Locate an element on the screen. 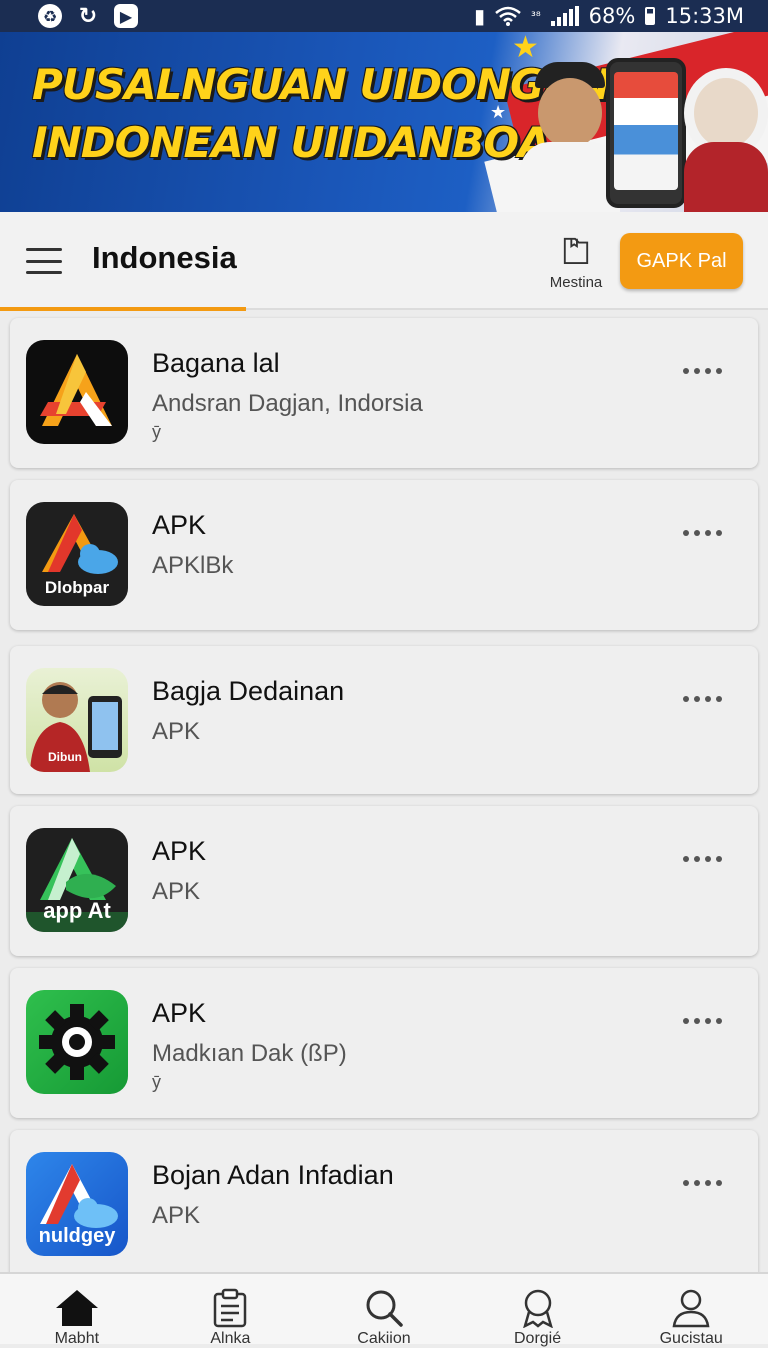 This screenshot has height=1348, width=768. app-bar: Indonesia Mestina GAPK Pal is located at coordinates (384, 261).